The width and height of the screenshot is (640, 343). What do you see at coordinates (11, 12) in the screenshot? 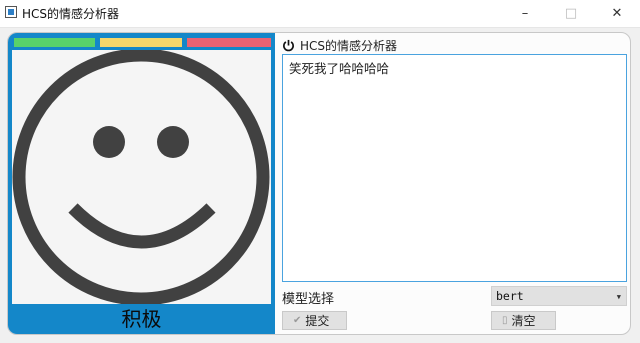
I see `app-icon` at bounding box center [11, 12].